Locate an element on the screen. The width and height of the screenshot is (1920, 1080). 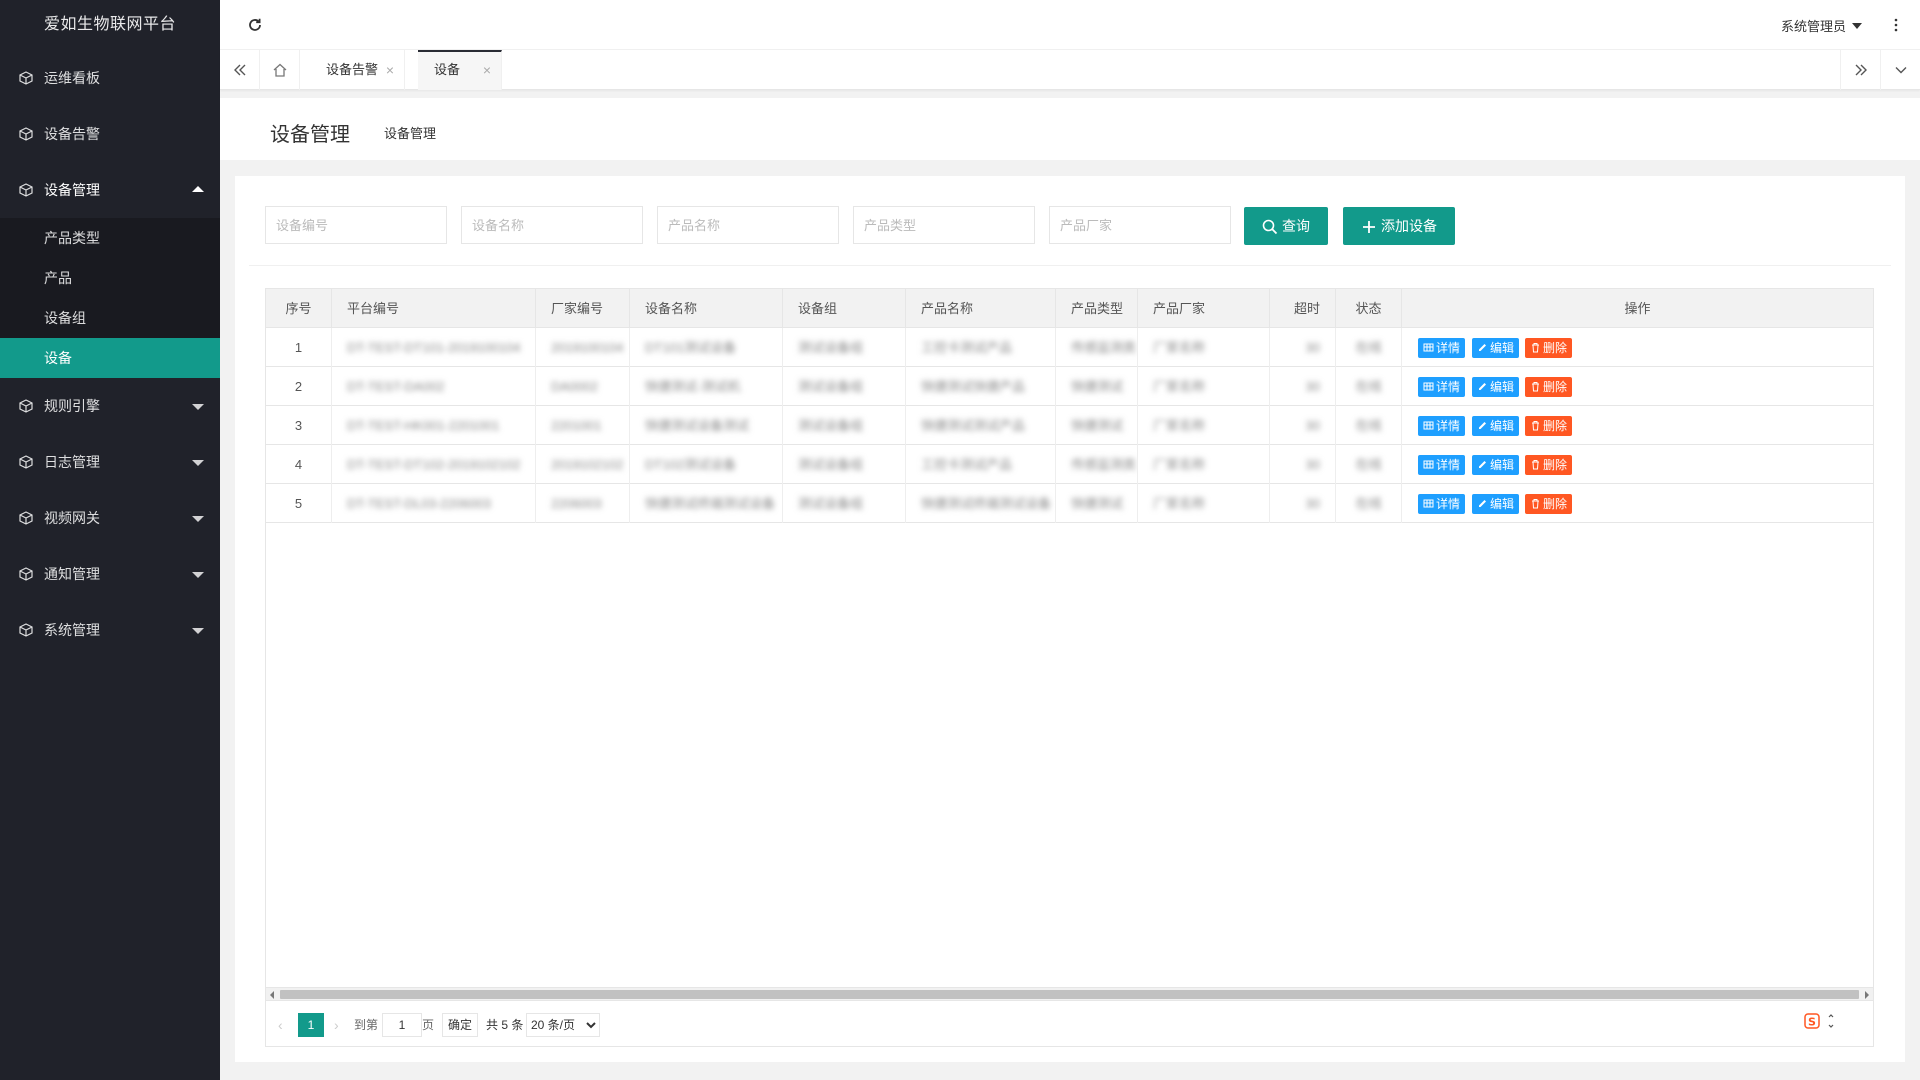
table-cell: 1 is located at coordinates (299, 347).